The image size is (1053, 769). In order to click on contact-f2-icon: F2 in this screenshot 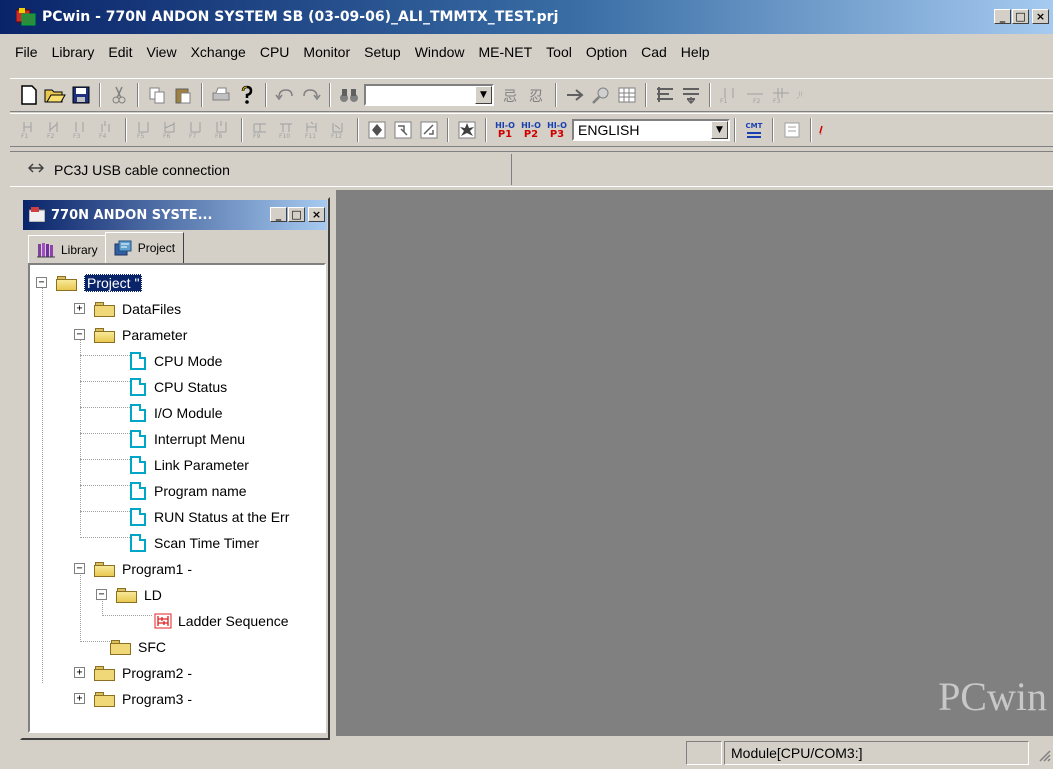, I will do `click(55, 130)`.